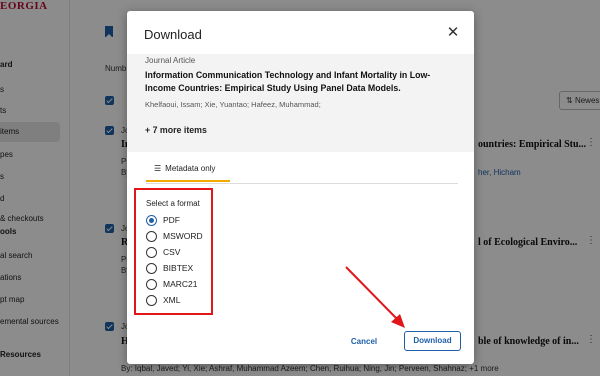 The height and width of the screenshot is (376, 600). Describe the element at coordinates (432, 341) in the screenshot. I see `download-button: Download` at that location.